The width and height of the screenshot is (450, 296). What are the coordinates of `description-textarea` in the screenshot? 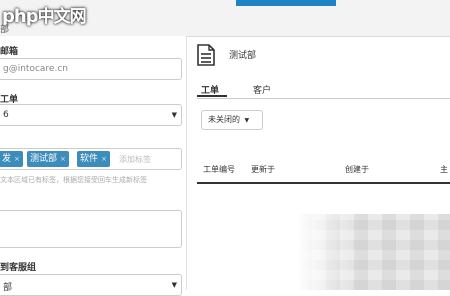 It's located at (91, 229).